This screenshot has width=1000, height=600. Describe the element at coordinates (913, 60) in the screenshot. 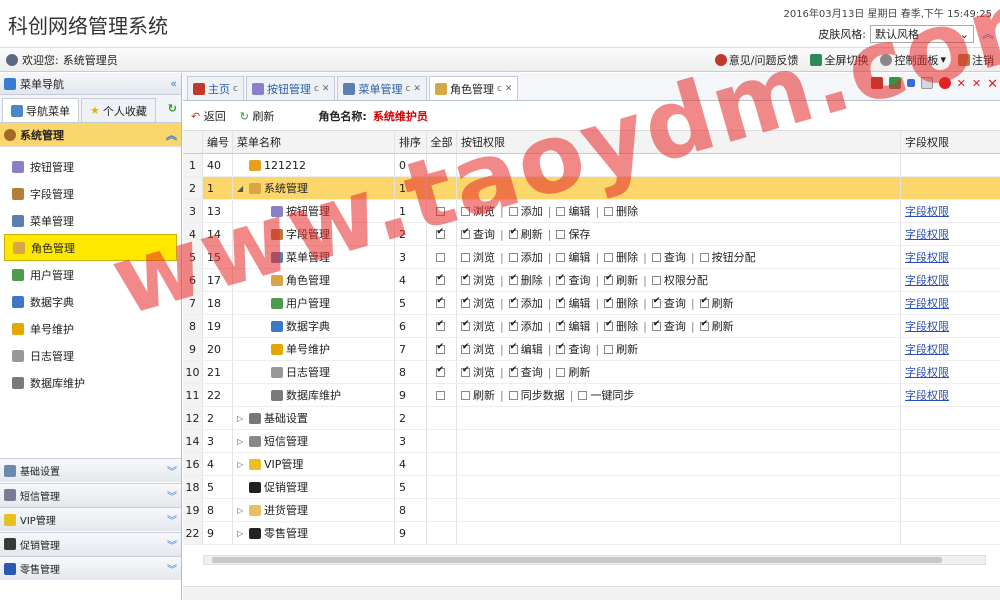

I see `control-panel-button: 控制面板 ▾` at that location.